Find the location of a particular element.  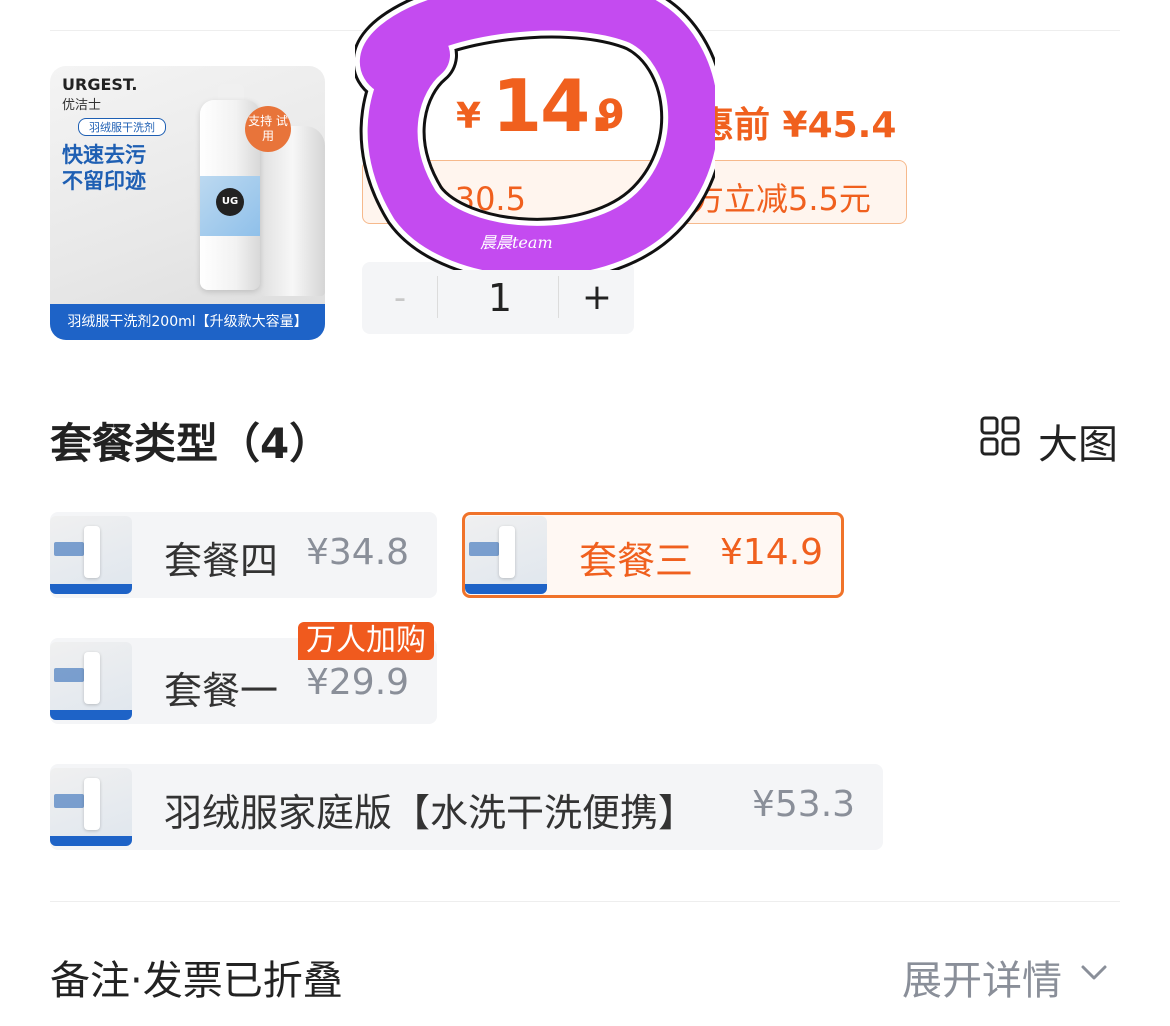

package-name: 羽绒服家庭版【水洗干洗便携】 is located at coordinates (430, 813).